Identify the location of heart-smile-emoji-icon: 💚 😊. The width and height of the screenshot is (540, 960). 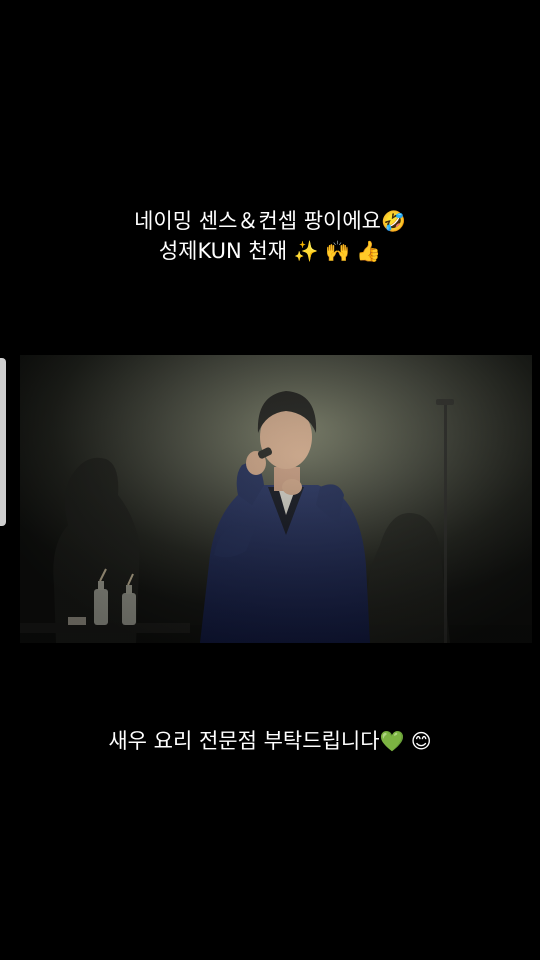
(405, 741).